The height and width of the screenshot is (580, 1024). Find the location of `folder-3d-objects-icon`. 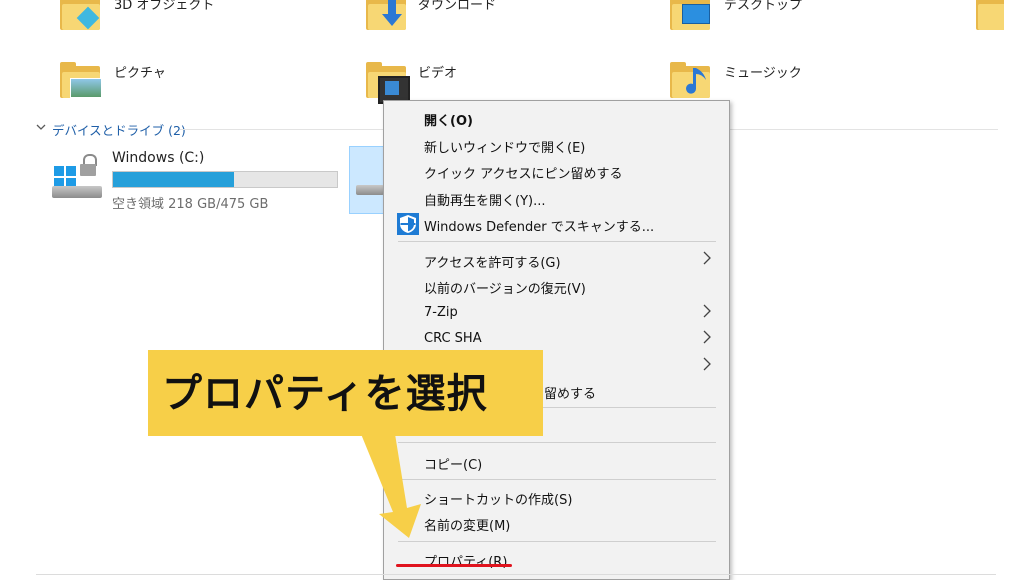

folder-3d-objects-icon is located at coordinates (80, 15).